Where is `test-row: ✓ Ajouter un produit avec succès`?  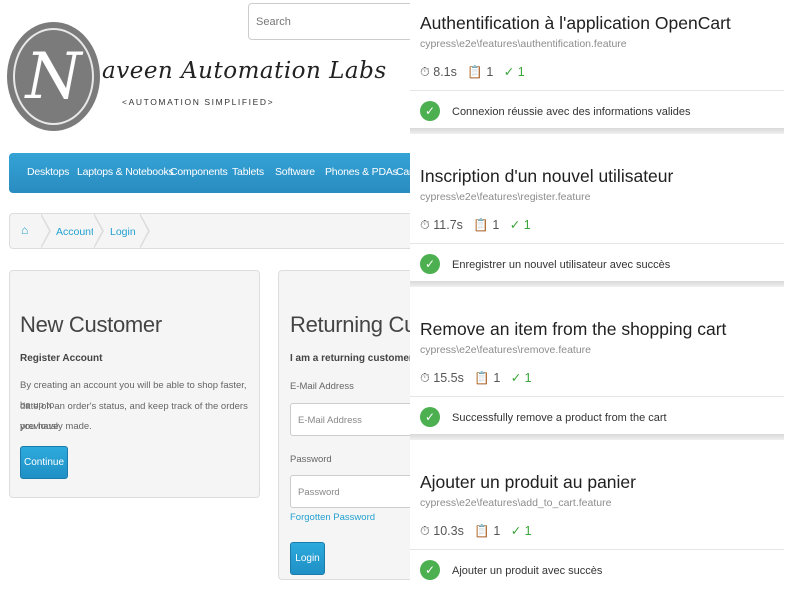 test-row: ✓ Ajouter un produit avec succès is located at coordinates (597, 572).